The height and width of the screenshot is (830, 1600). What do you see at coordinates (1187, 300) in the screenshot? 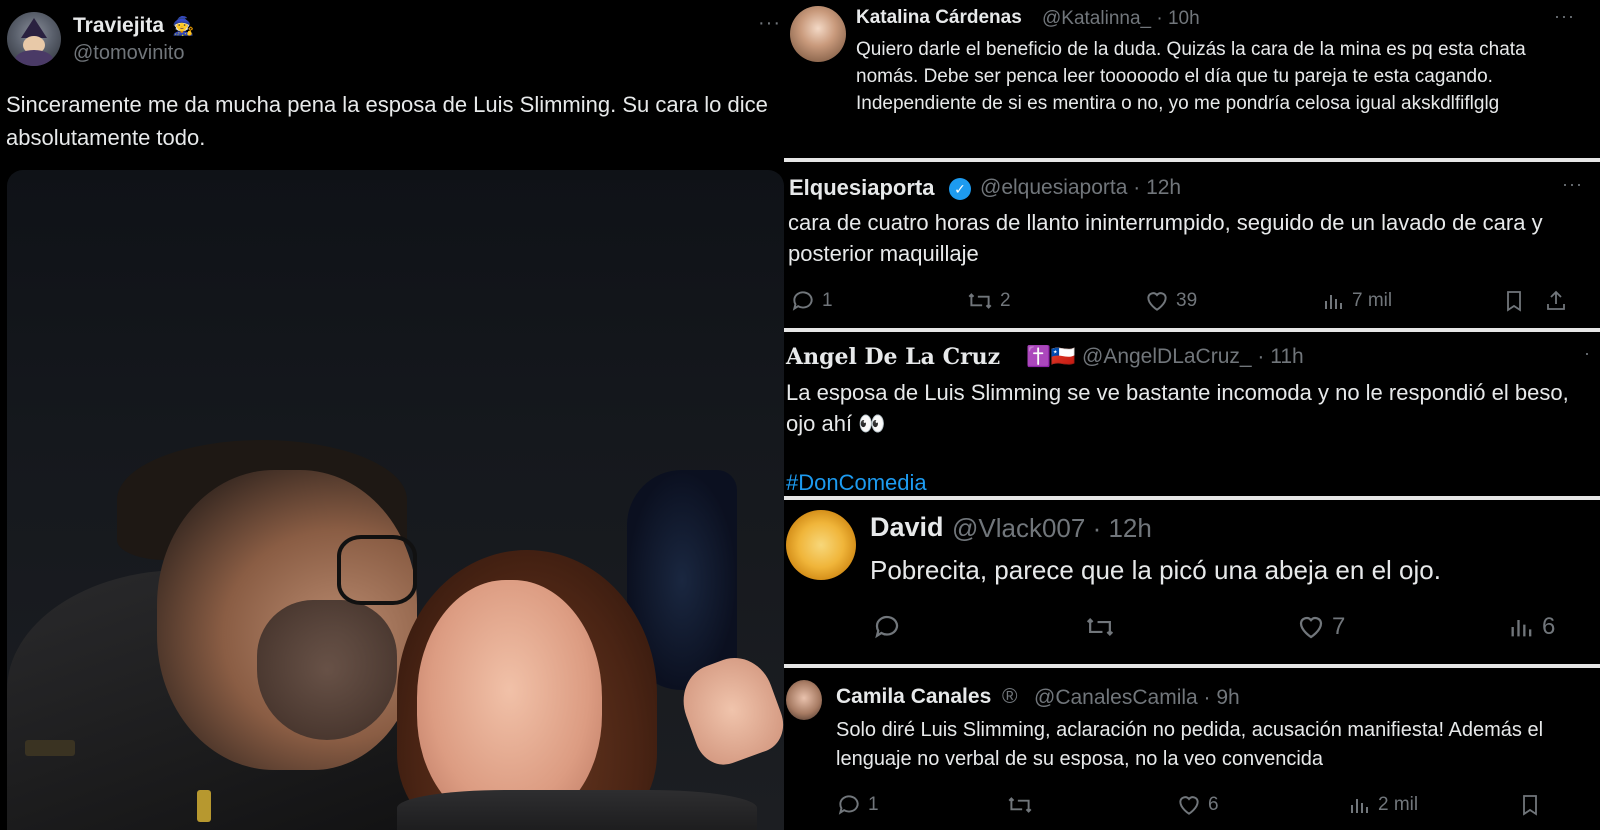
I see `like-count: 39` at bounding box center [1187, 300].